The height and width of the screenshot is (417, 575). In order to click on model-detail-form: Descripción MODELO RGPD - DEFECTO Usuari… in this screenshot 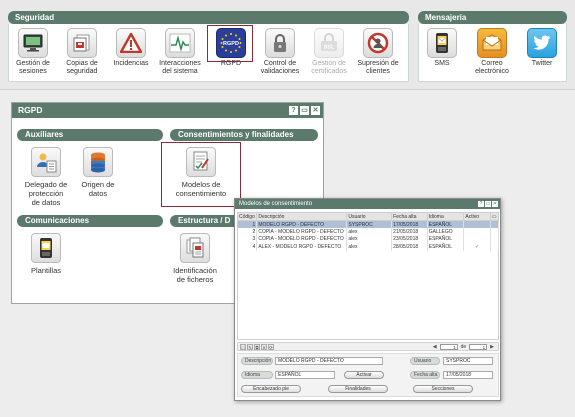, I will do `click(368, 375)`.